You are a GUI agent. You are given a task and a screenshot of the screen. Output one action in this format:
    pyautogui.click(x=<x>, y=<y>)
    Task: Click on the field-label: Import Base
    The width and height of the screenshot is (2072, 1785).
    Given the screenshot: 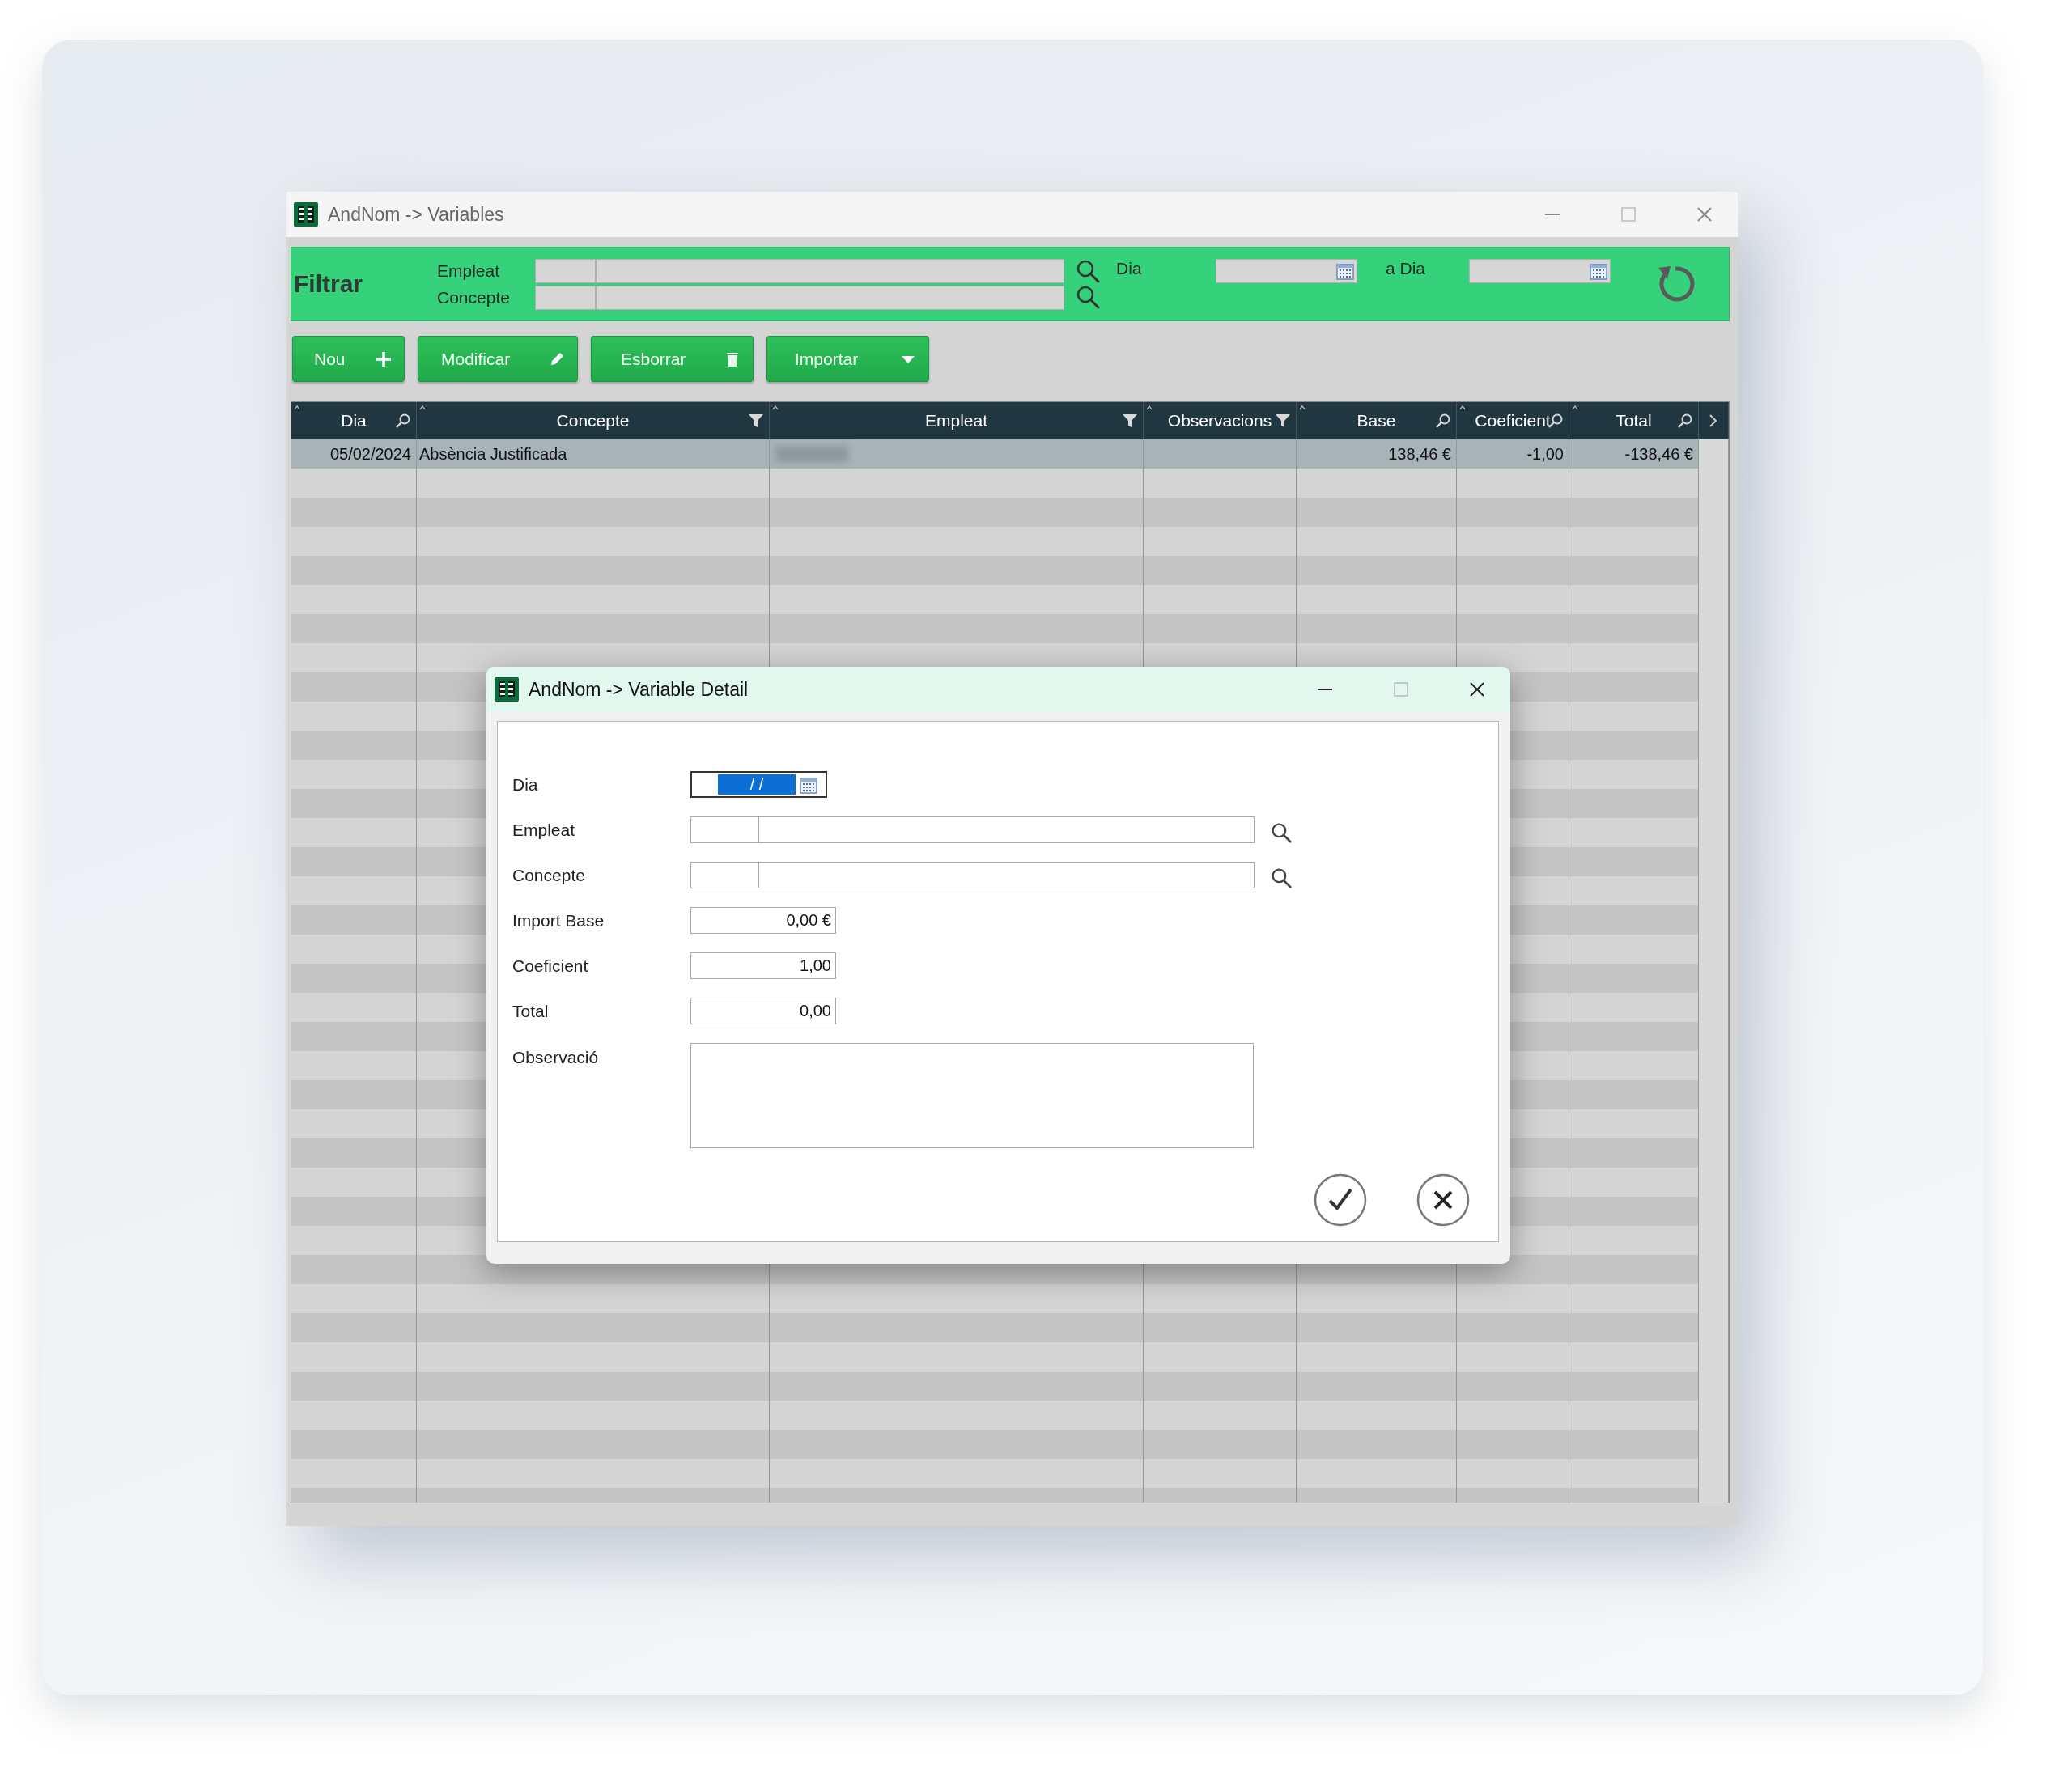 What is the action you would take?
    pyautogui.click(x=558, y=921)
    